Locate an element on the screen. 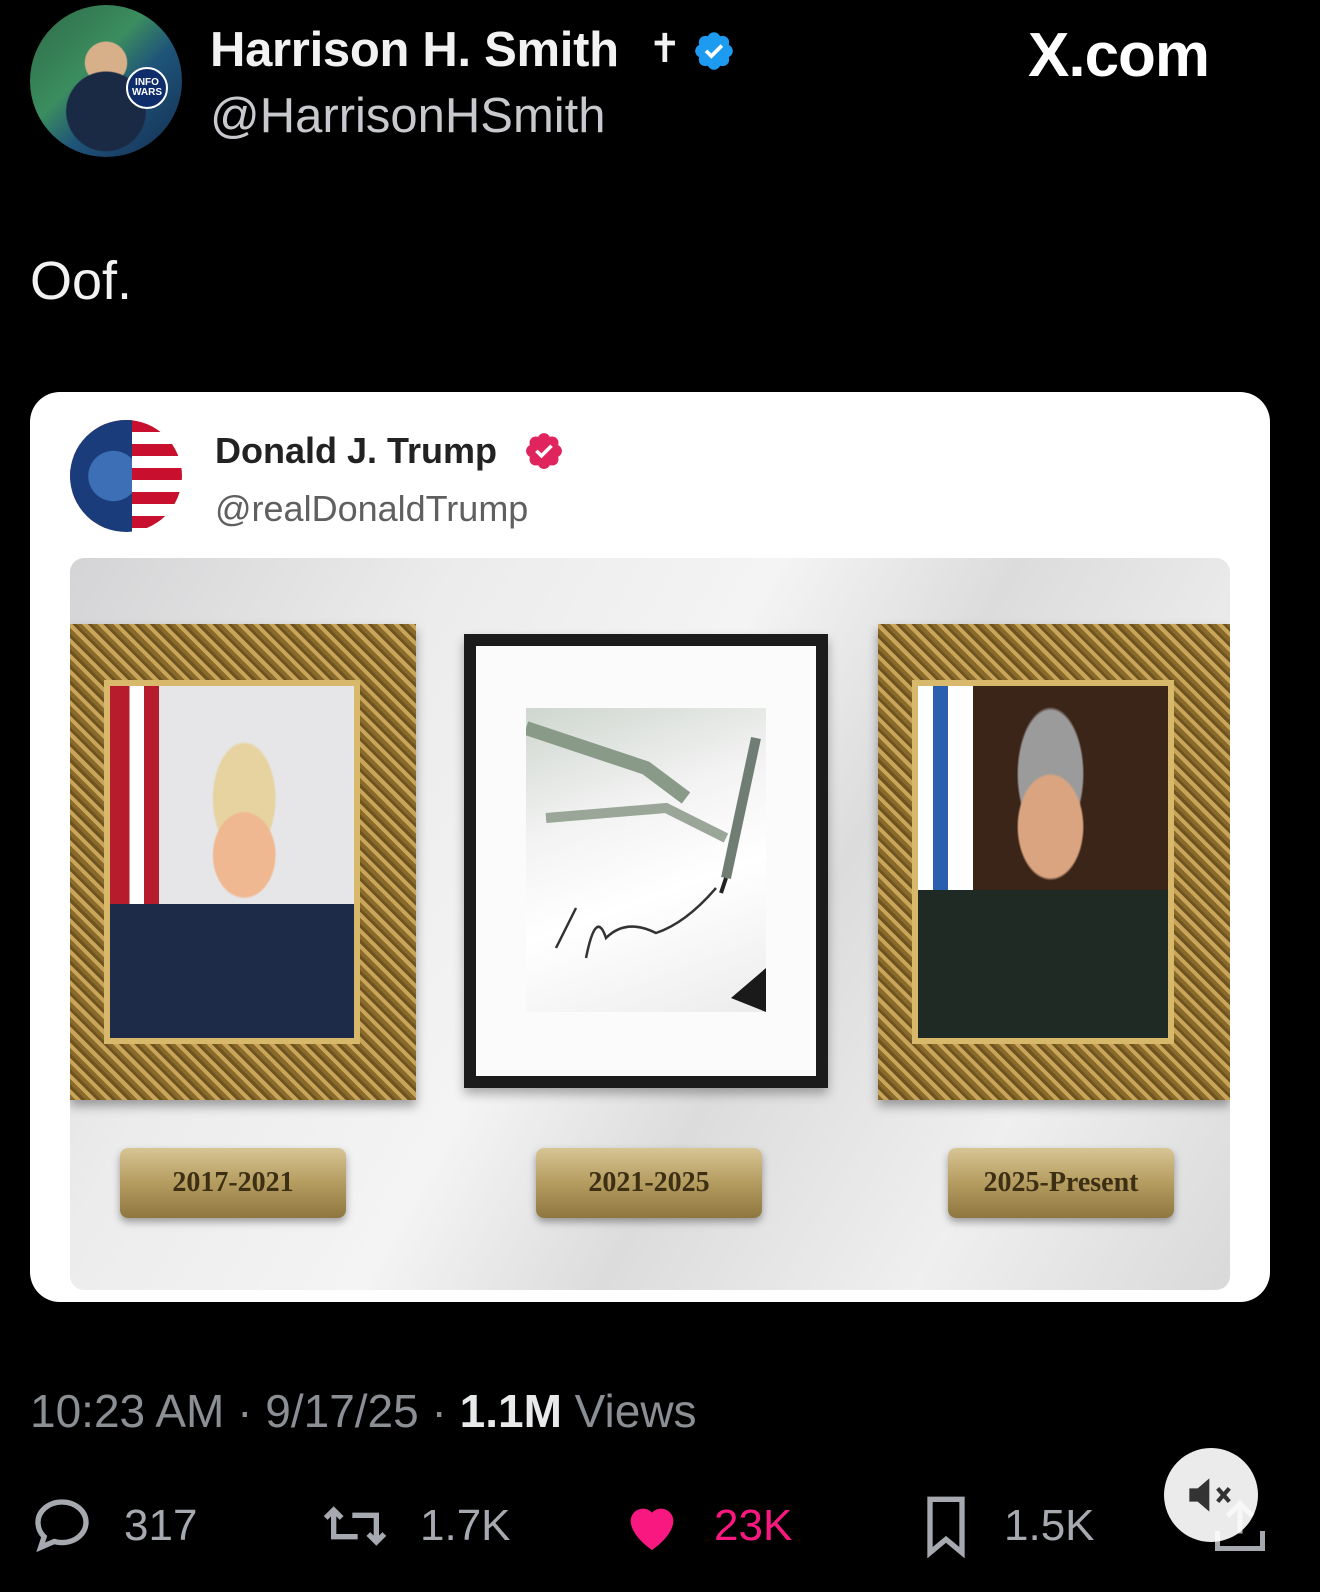 The width and height of the screenshot is (1320, 1592). embedded-author-handle: @realDonaldTrump is located at coordinates (372, 508).